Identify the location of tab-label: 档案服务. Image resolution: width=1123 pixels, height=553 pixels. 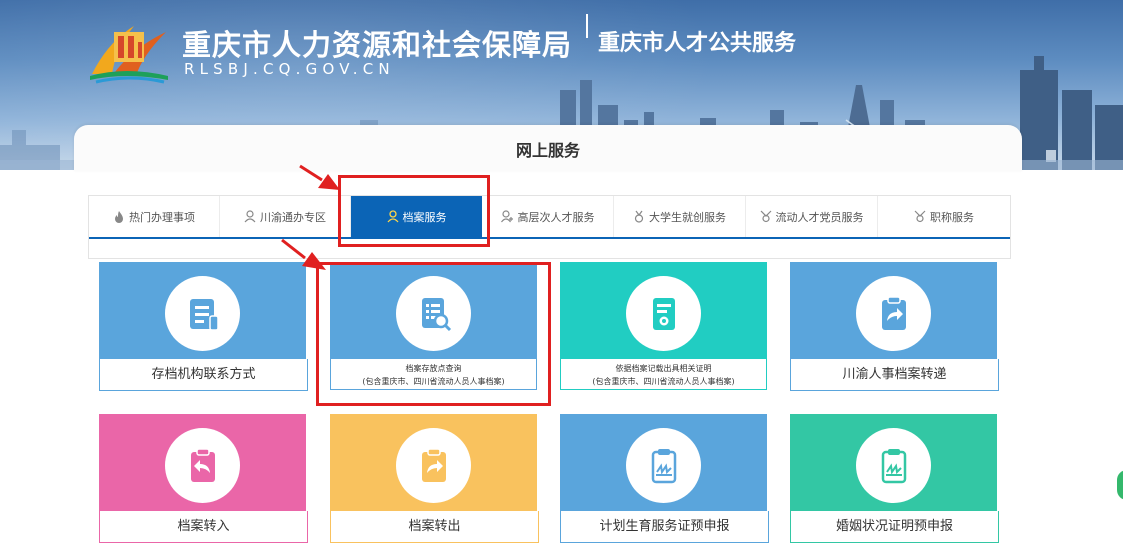
(424, 217).